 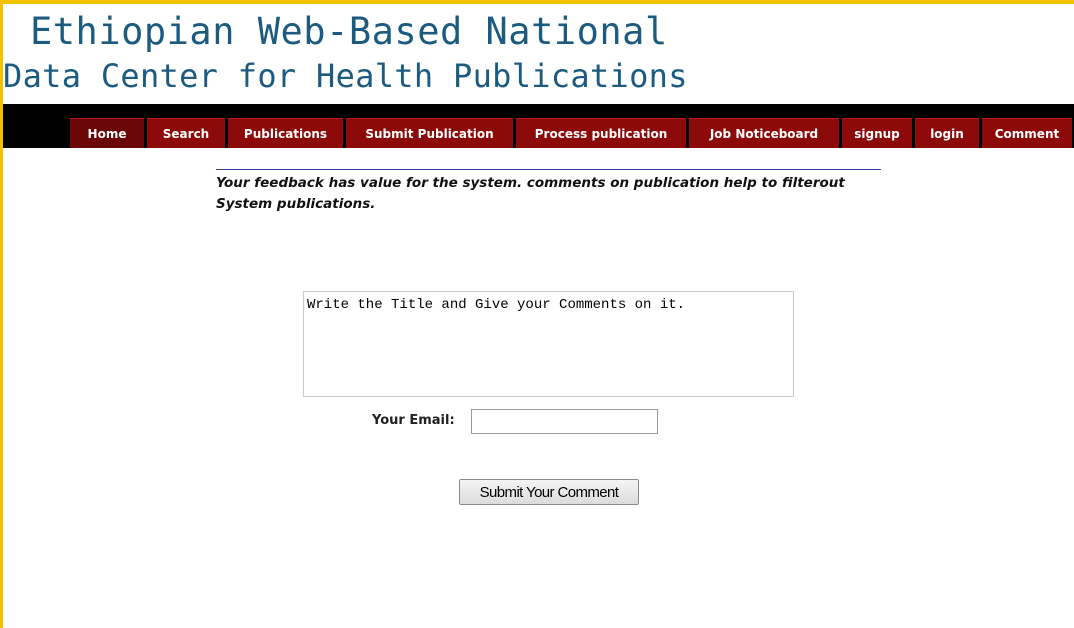 What do you see at coordinates (285, 133) in the screenshot?
I see `nav-publications: Publications` at bounding box center [285, 133].